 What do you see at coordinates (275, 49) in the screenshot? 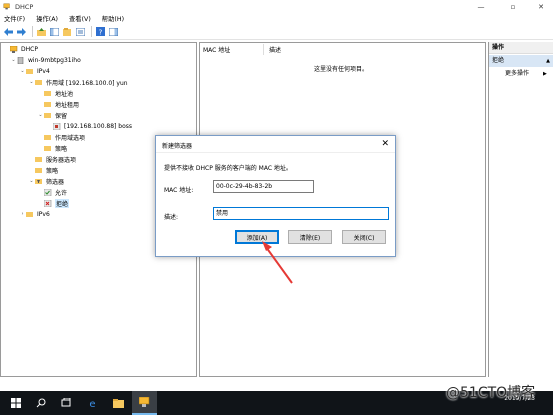
I see `column-header-description: 描述` at bounding box center [275, 49].